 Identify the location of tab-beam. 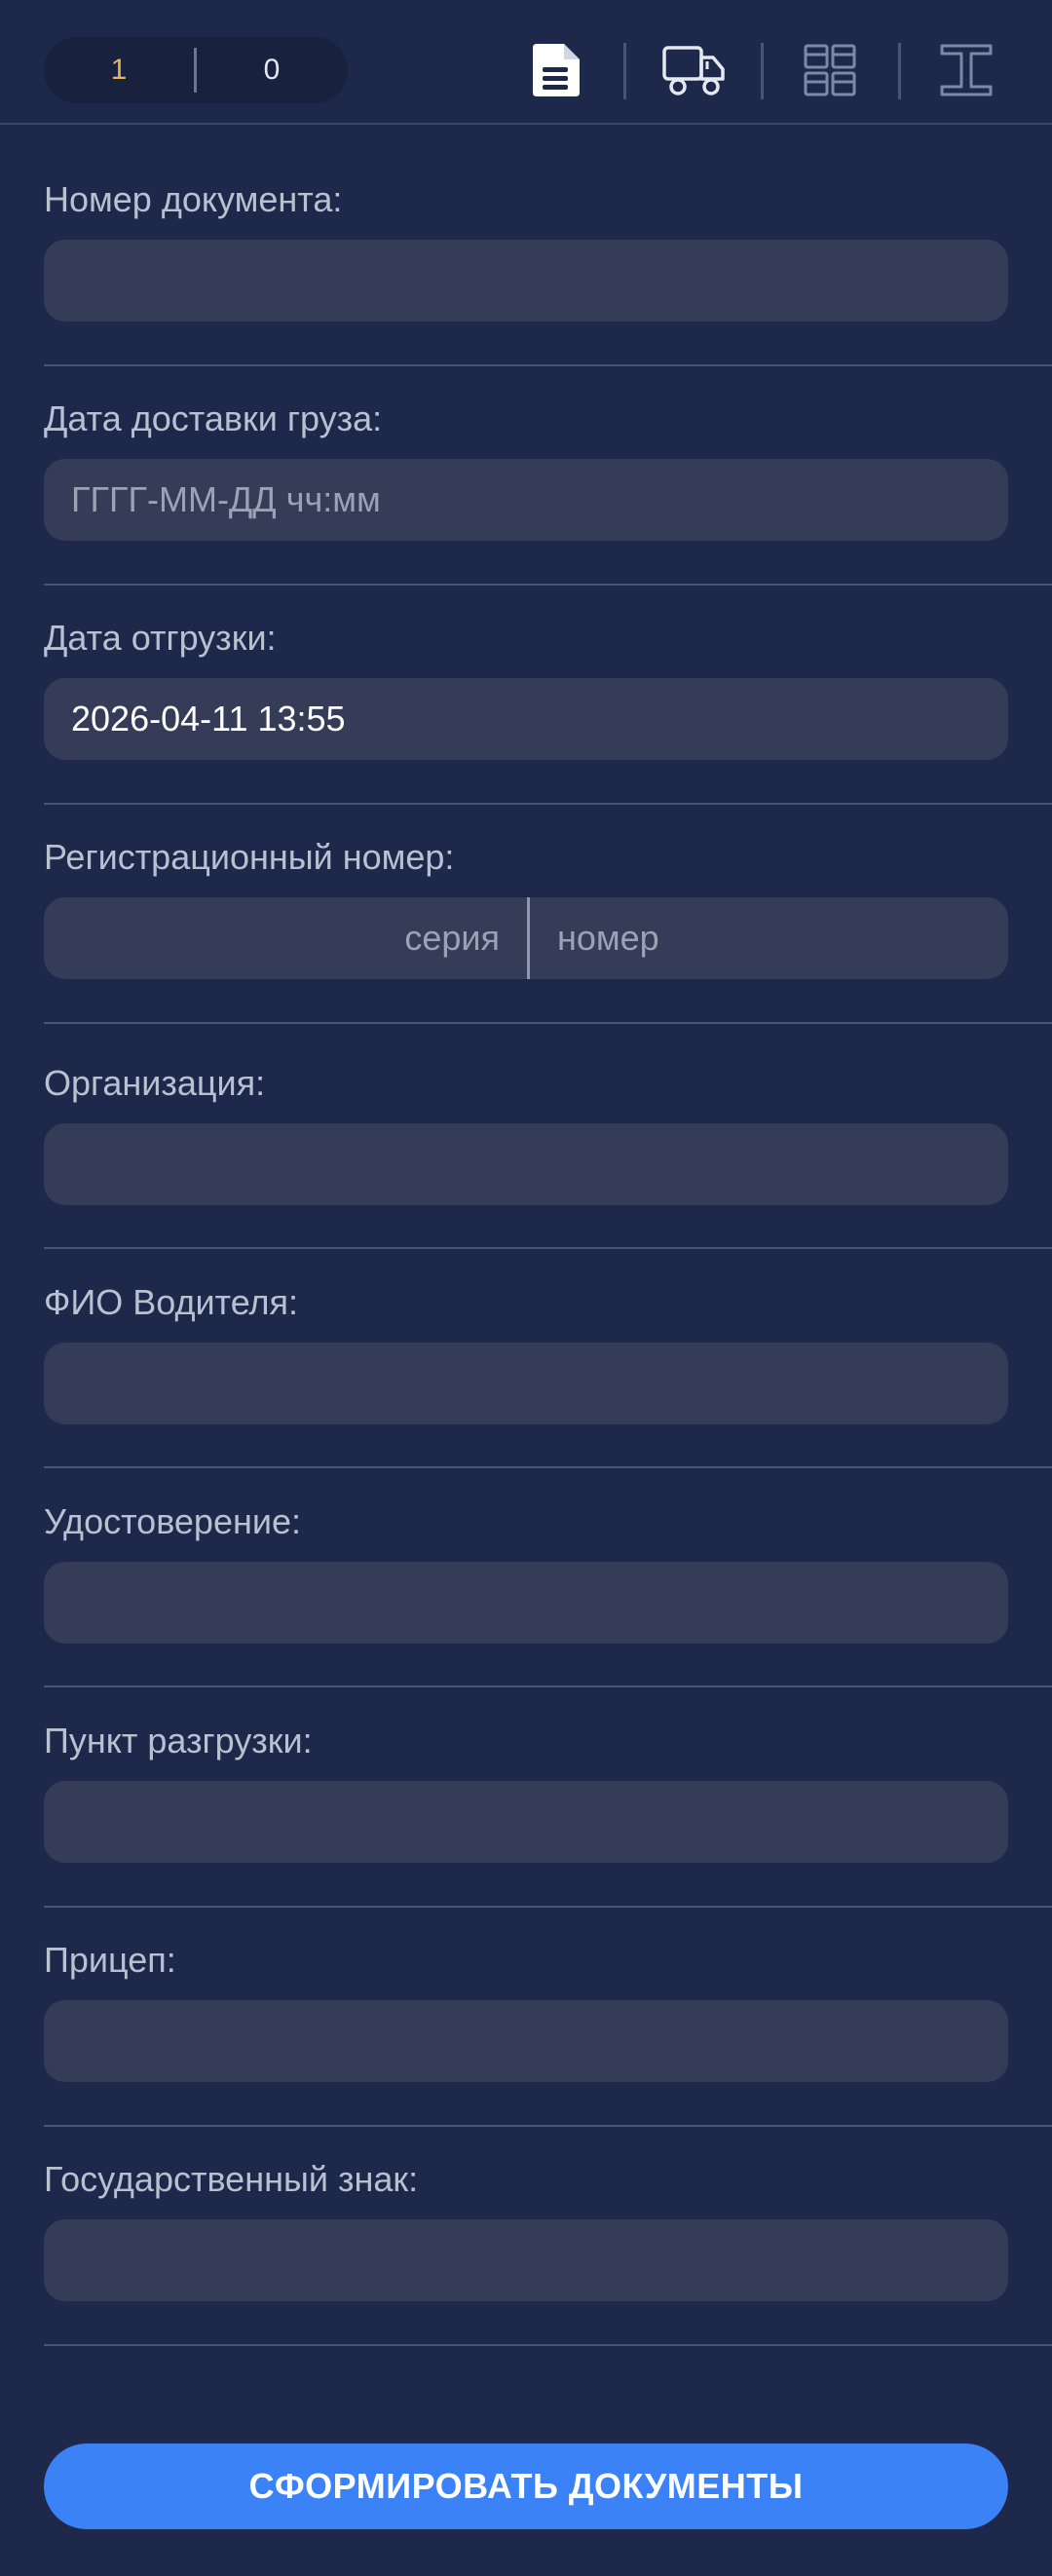
(966, 70).